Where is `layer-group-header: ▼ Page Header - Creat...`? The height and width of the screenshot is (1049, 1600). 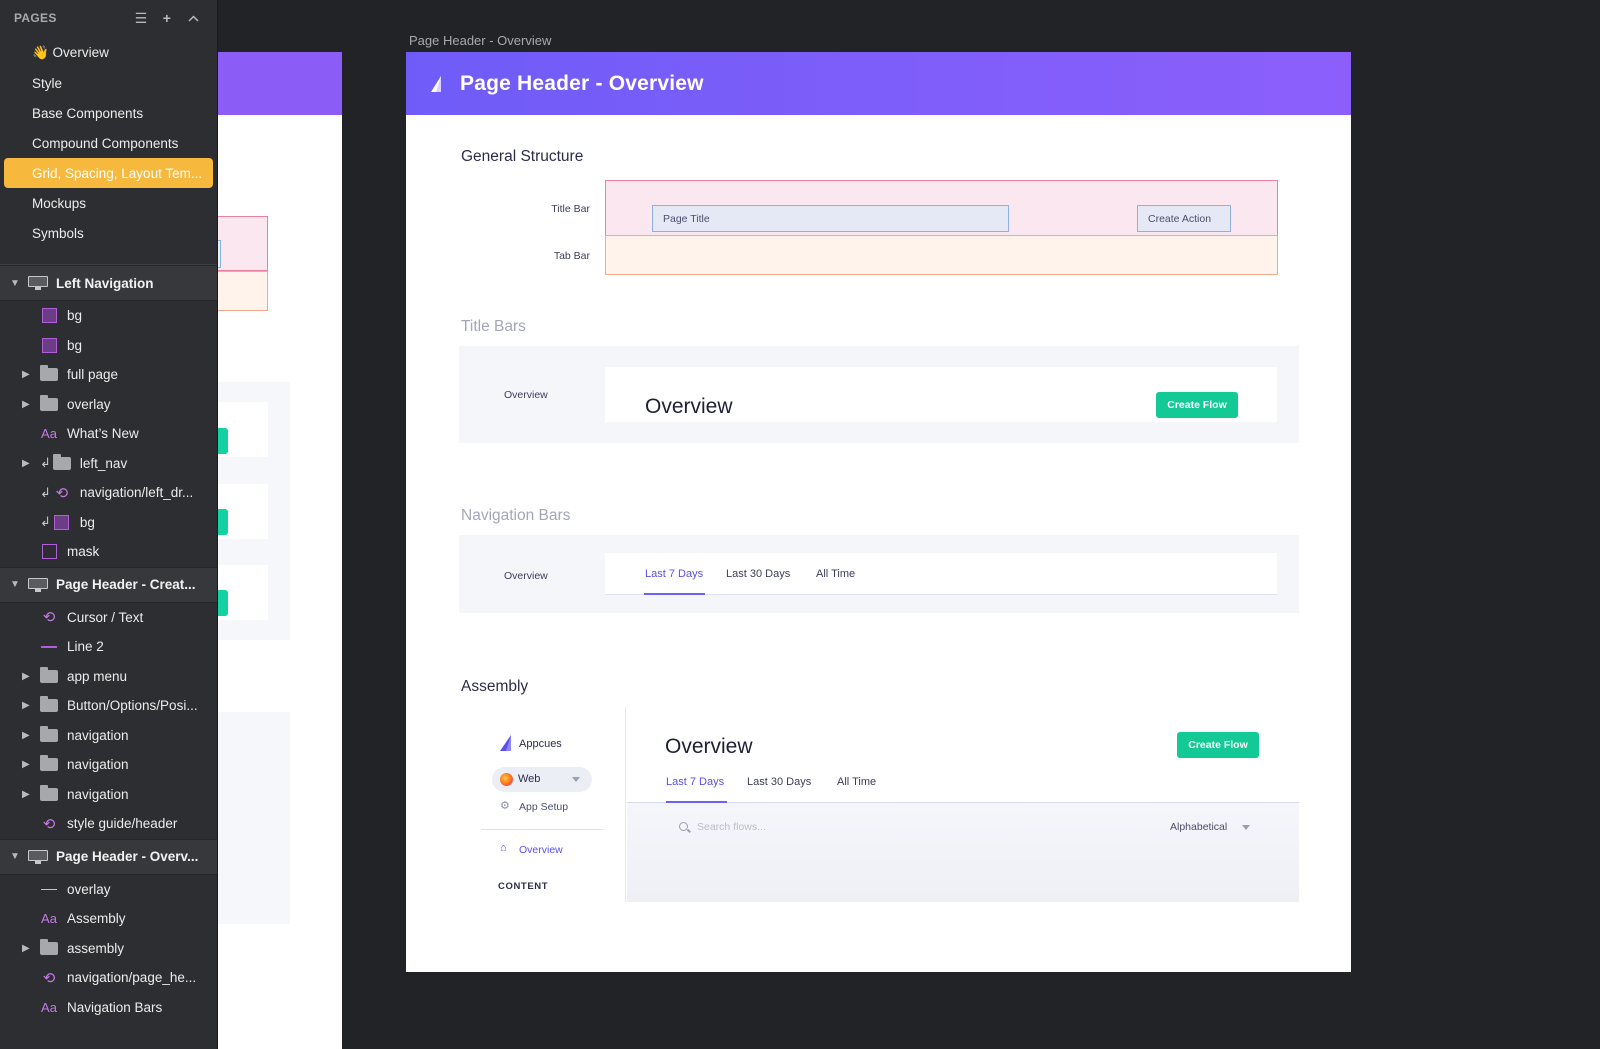
layer-group-header: ▼ Page Header - Creat... is located at coordinates (108, 584).